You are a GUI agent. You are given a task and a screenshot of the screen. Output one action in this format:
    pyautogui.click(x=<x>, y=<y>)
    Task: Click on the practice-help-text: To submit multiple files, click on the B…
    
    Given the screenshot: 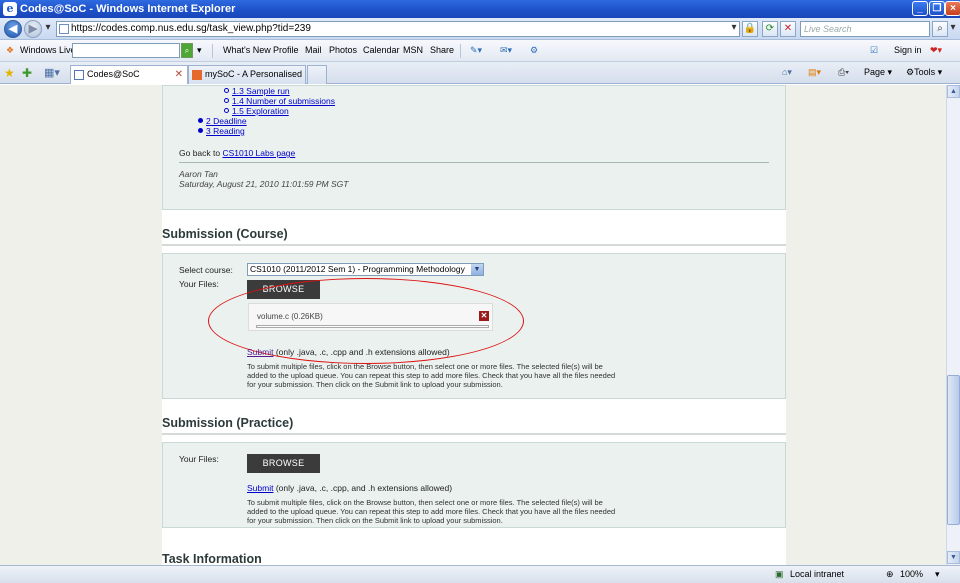 What is the action you would take?
    pyautogui.click(x=431, y=511)
    